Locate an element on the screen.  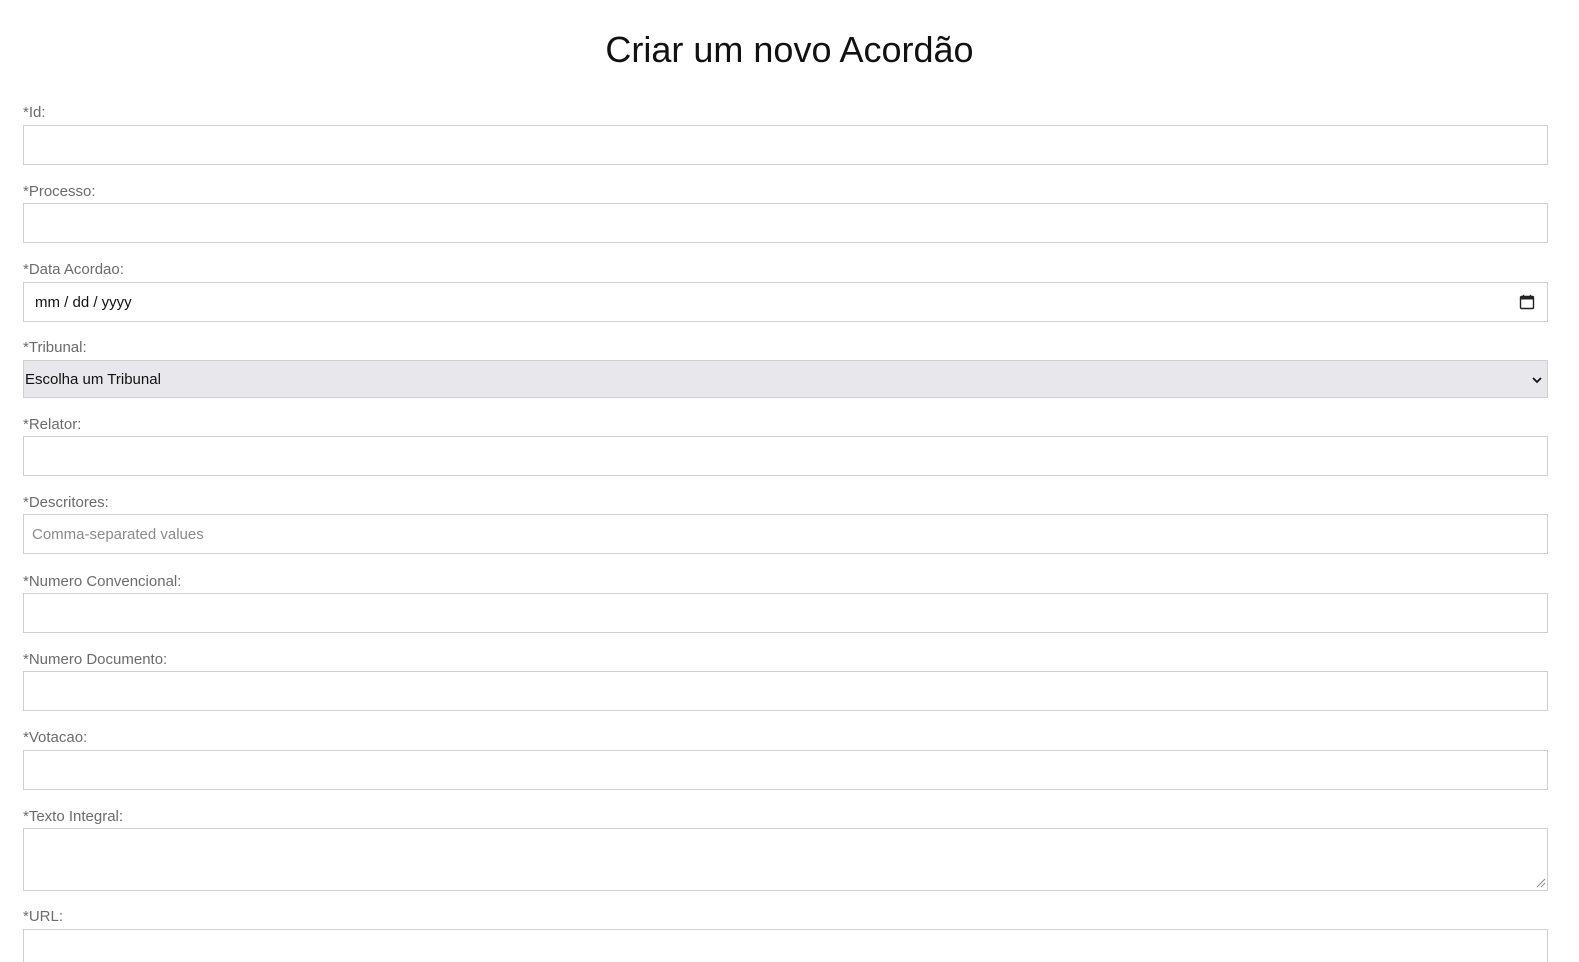
descritores-label: *Descritores: is located at coordinates (66, 502).